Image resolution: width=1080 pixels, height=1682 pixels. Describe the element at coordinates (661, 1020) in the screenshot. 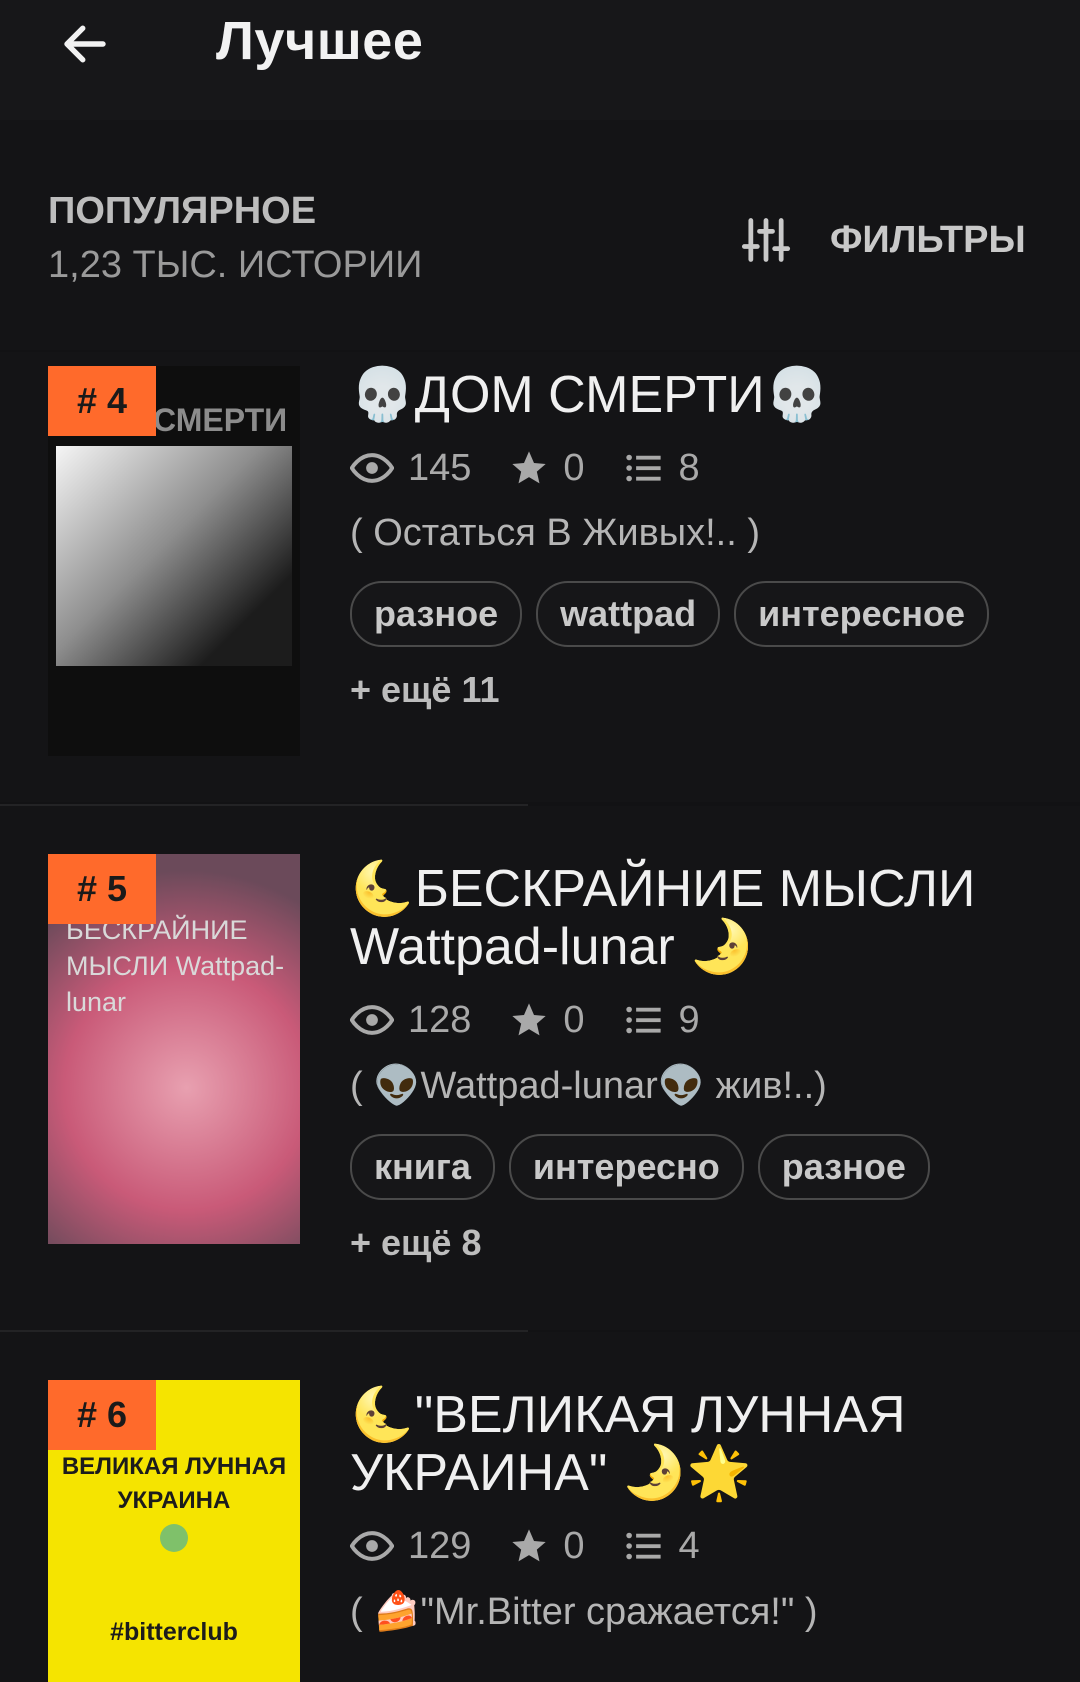

I see `parts-stat: 9` at that location.